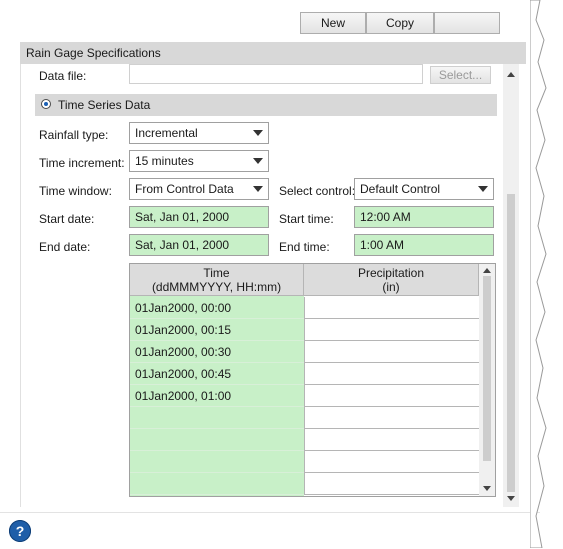 The height and width of the screenshot is (549, 563). I want to click on select-control-value: Default Control, so click(400, 189).